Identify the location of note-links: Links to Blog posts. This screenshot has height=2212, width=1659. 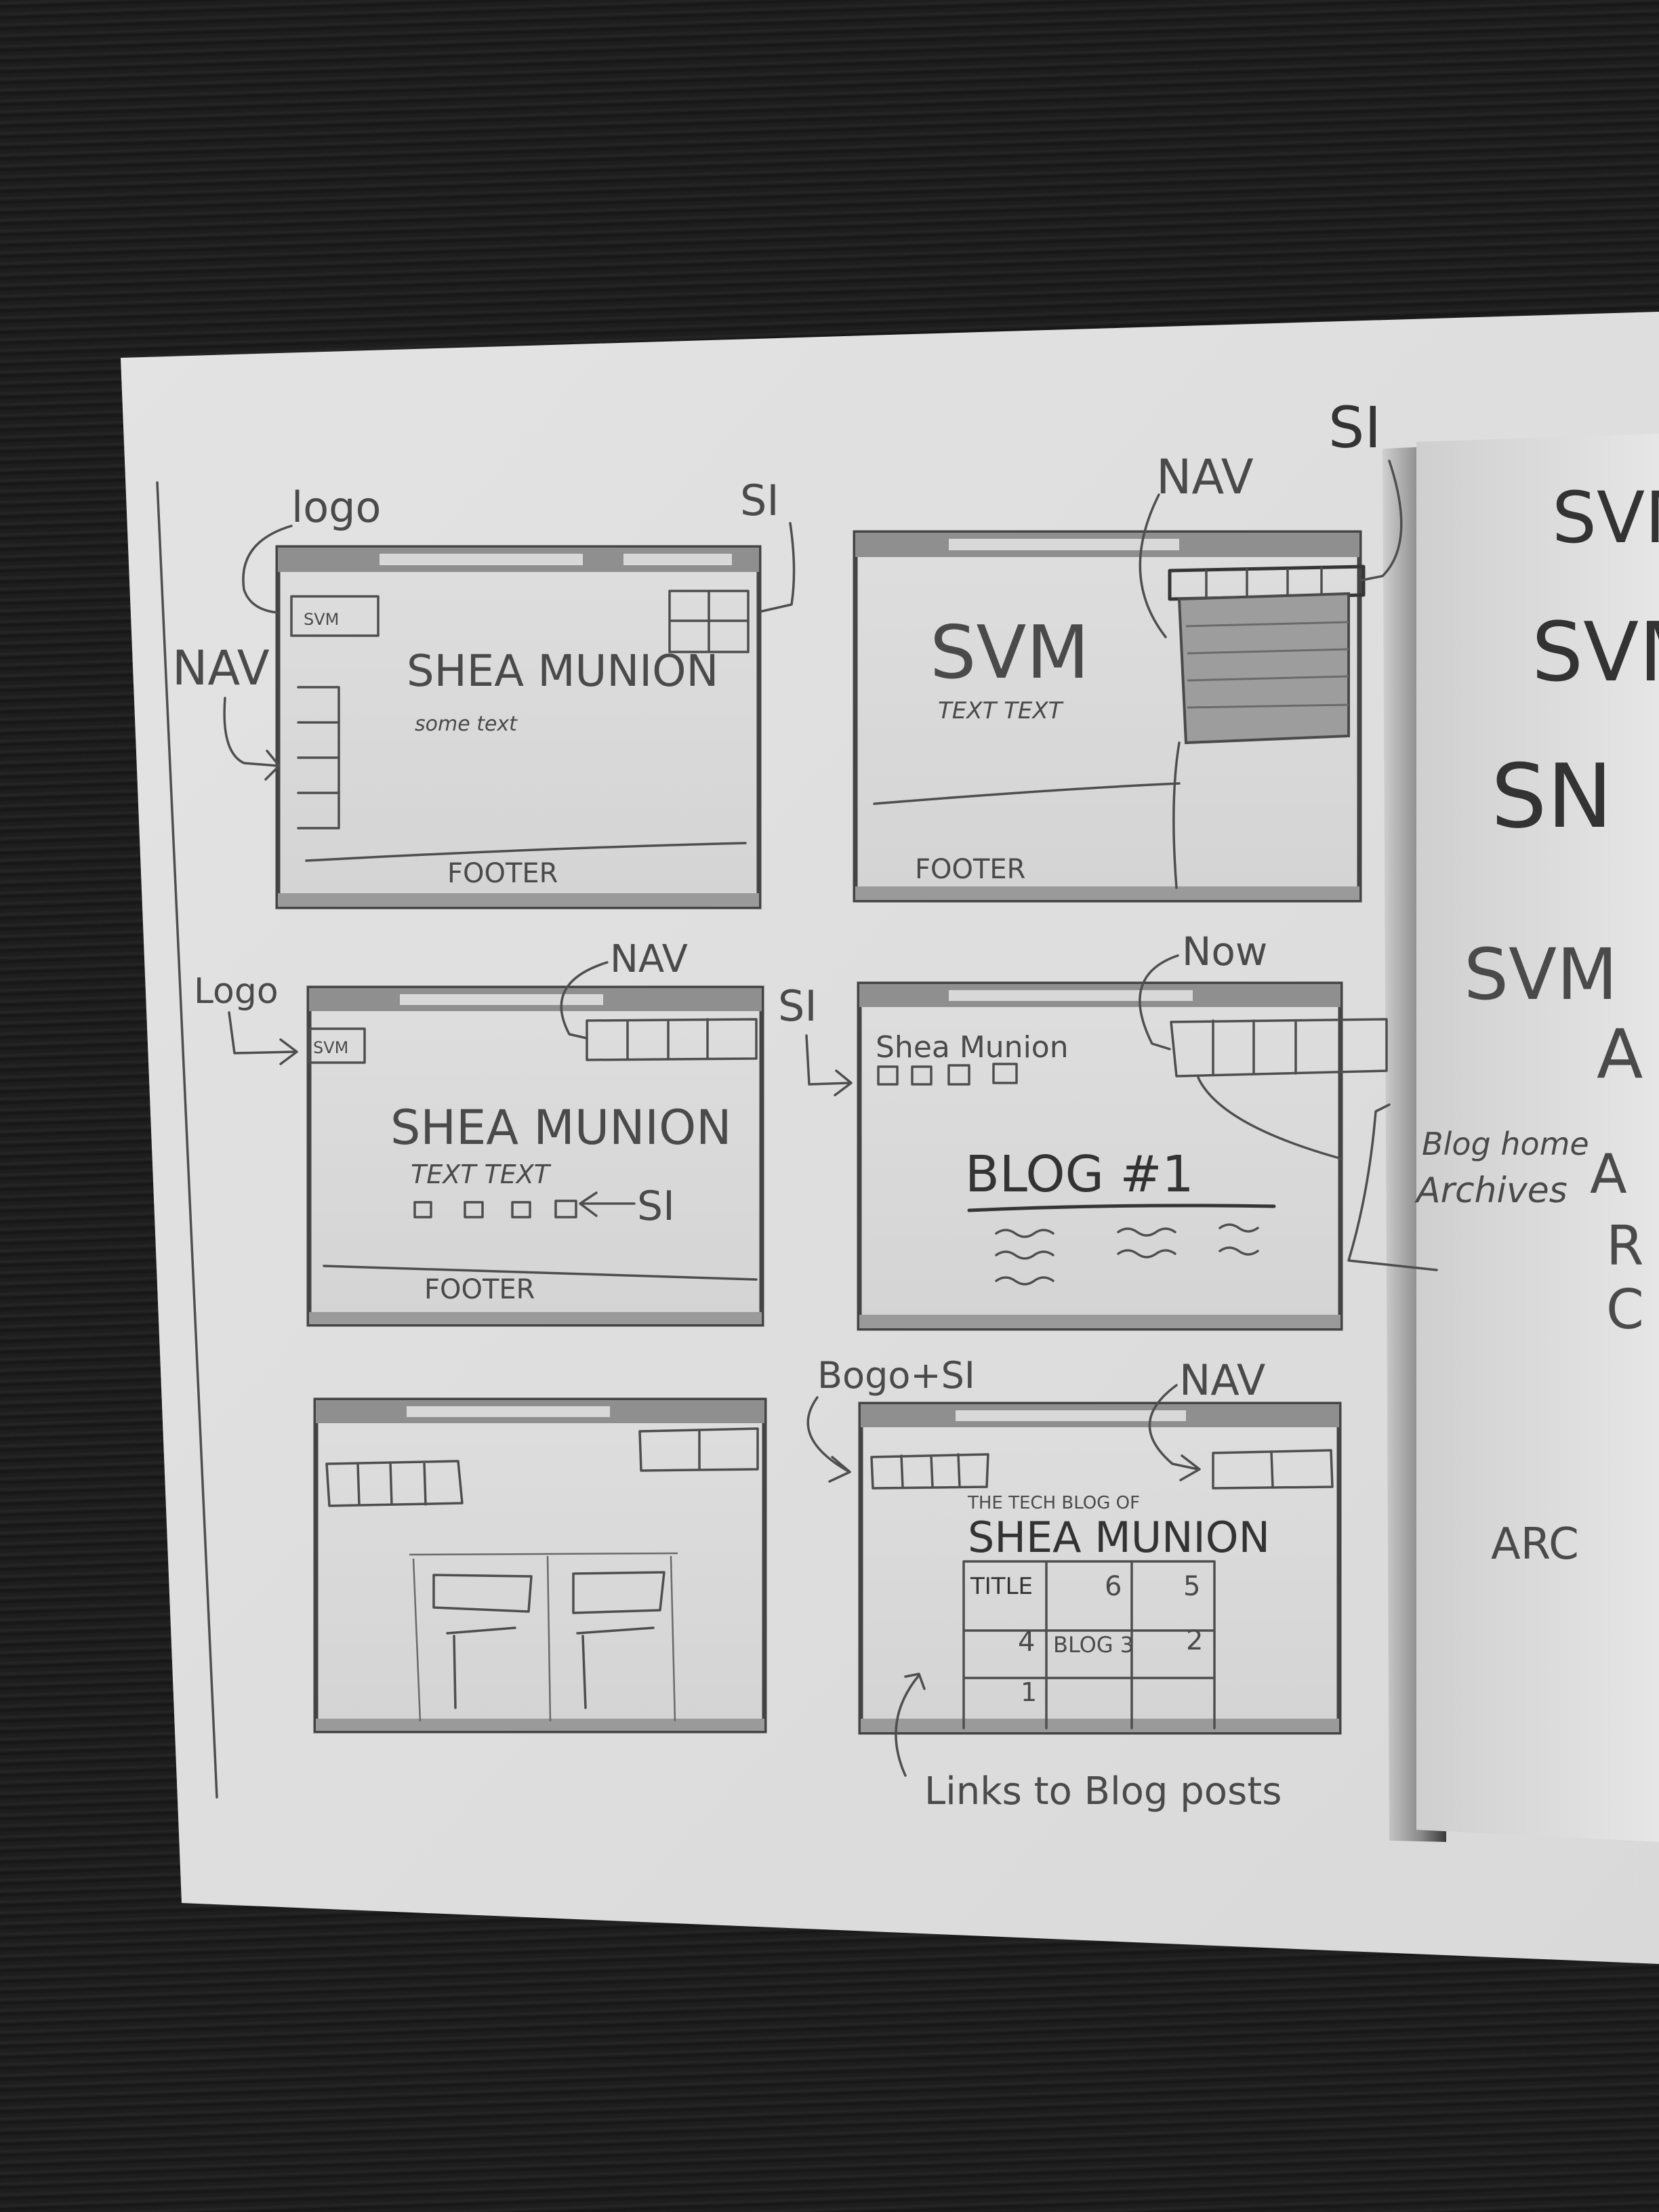
(1103, 1791).